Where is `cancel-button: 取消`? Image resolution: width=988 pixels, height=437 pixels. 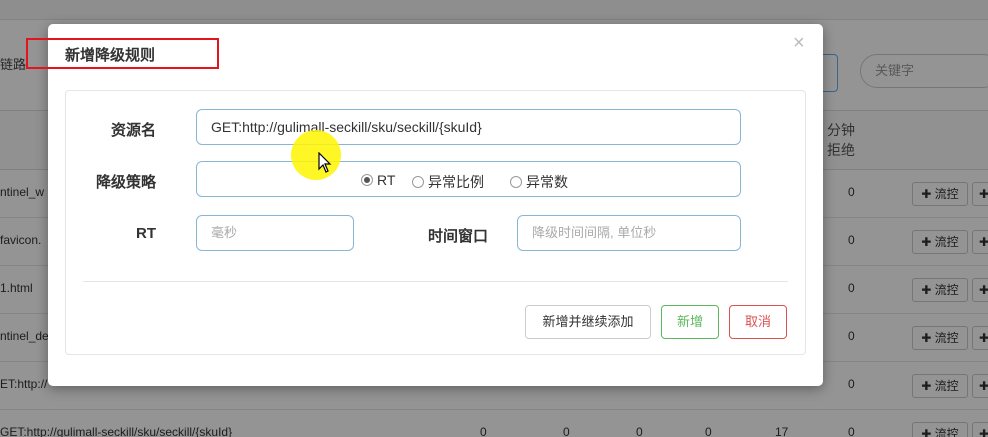
cancel-button: 取消 is located at coordinates (758, 322).